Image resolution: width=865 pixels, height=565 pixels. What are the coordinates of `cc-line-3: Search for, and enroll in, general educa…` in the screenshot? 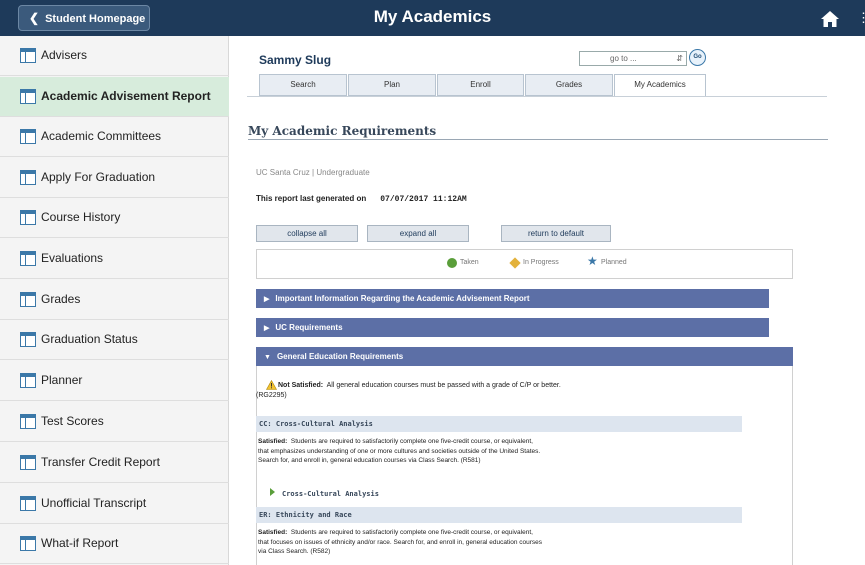 It's located at (369, 460).